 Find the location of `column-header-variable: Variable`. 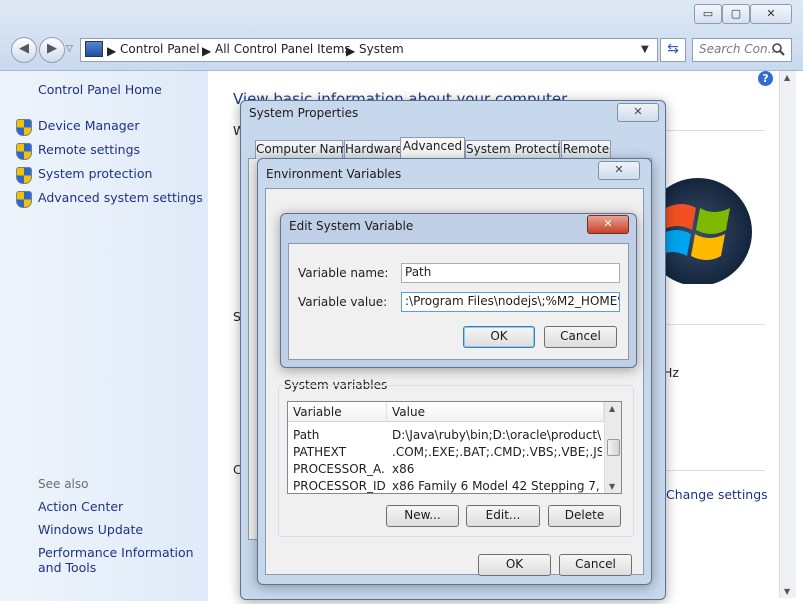

column-header-variable: Variable is located at coordinates (337, 412).